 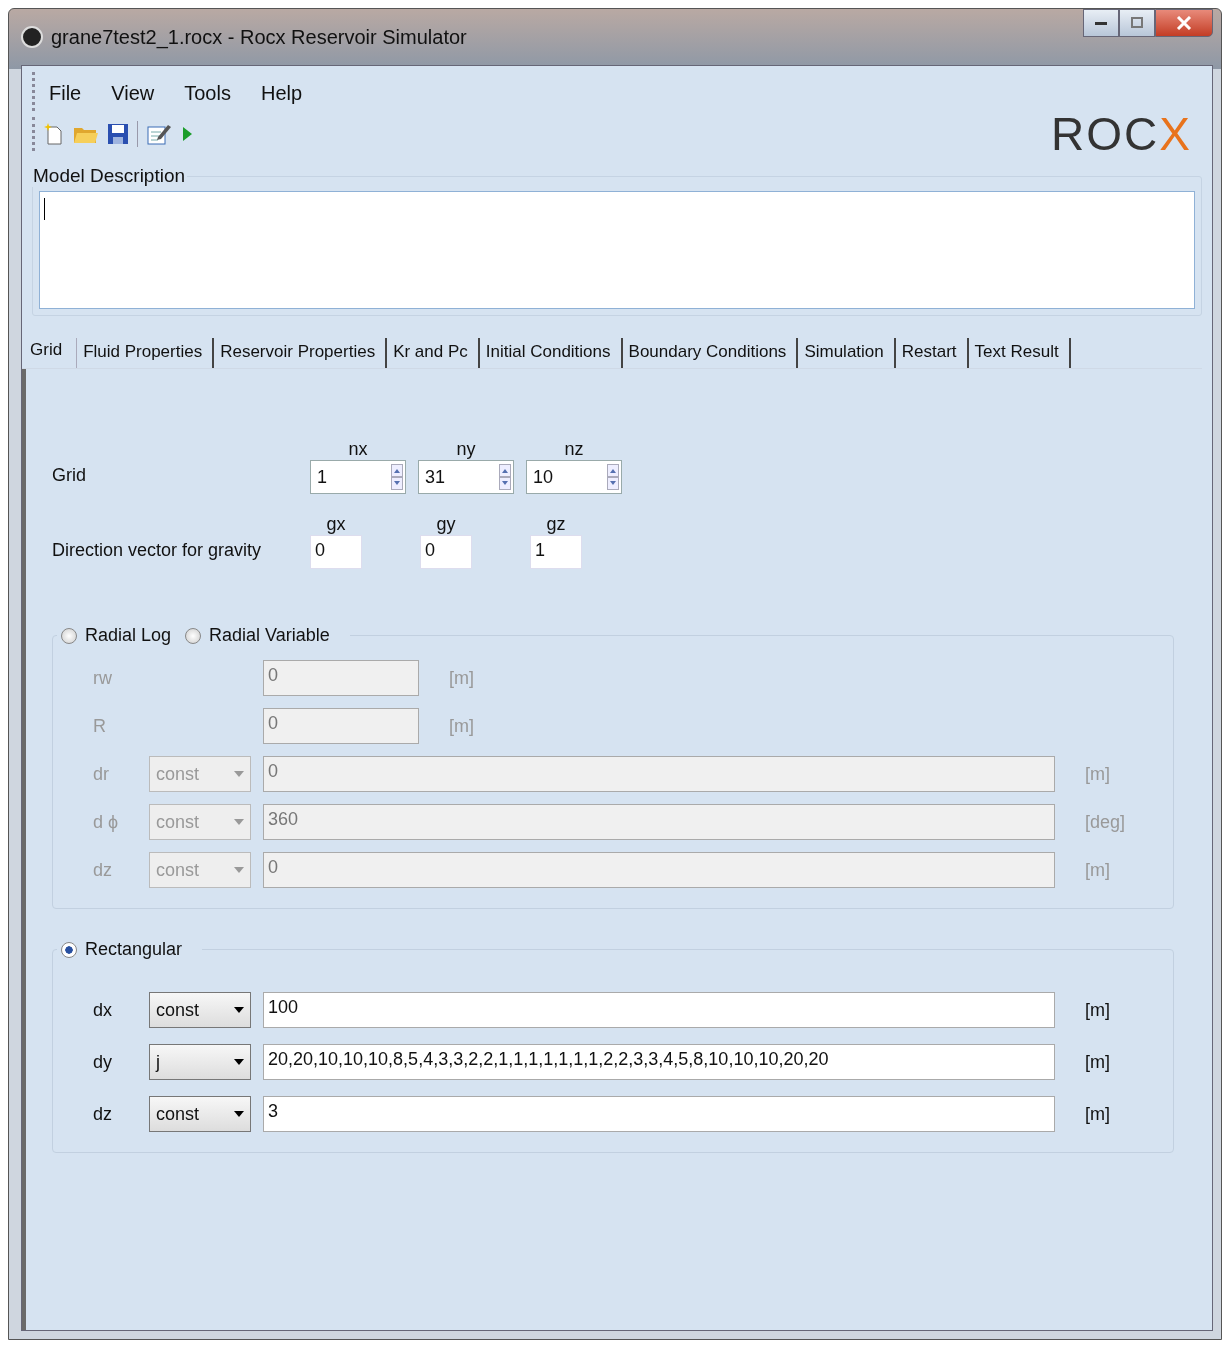 What do you see at coordinates (103, 678) in the screenshot?
I see `field-label: rw` at bounding box center [103, 678].